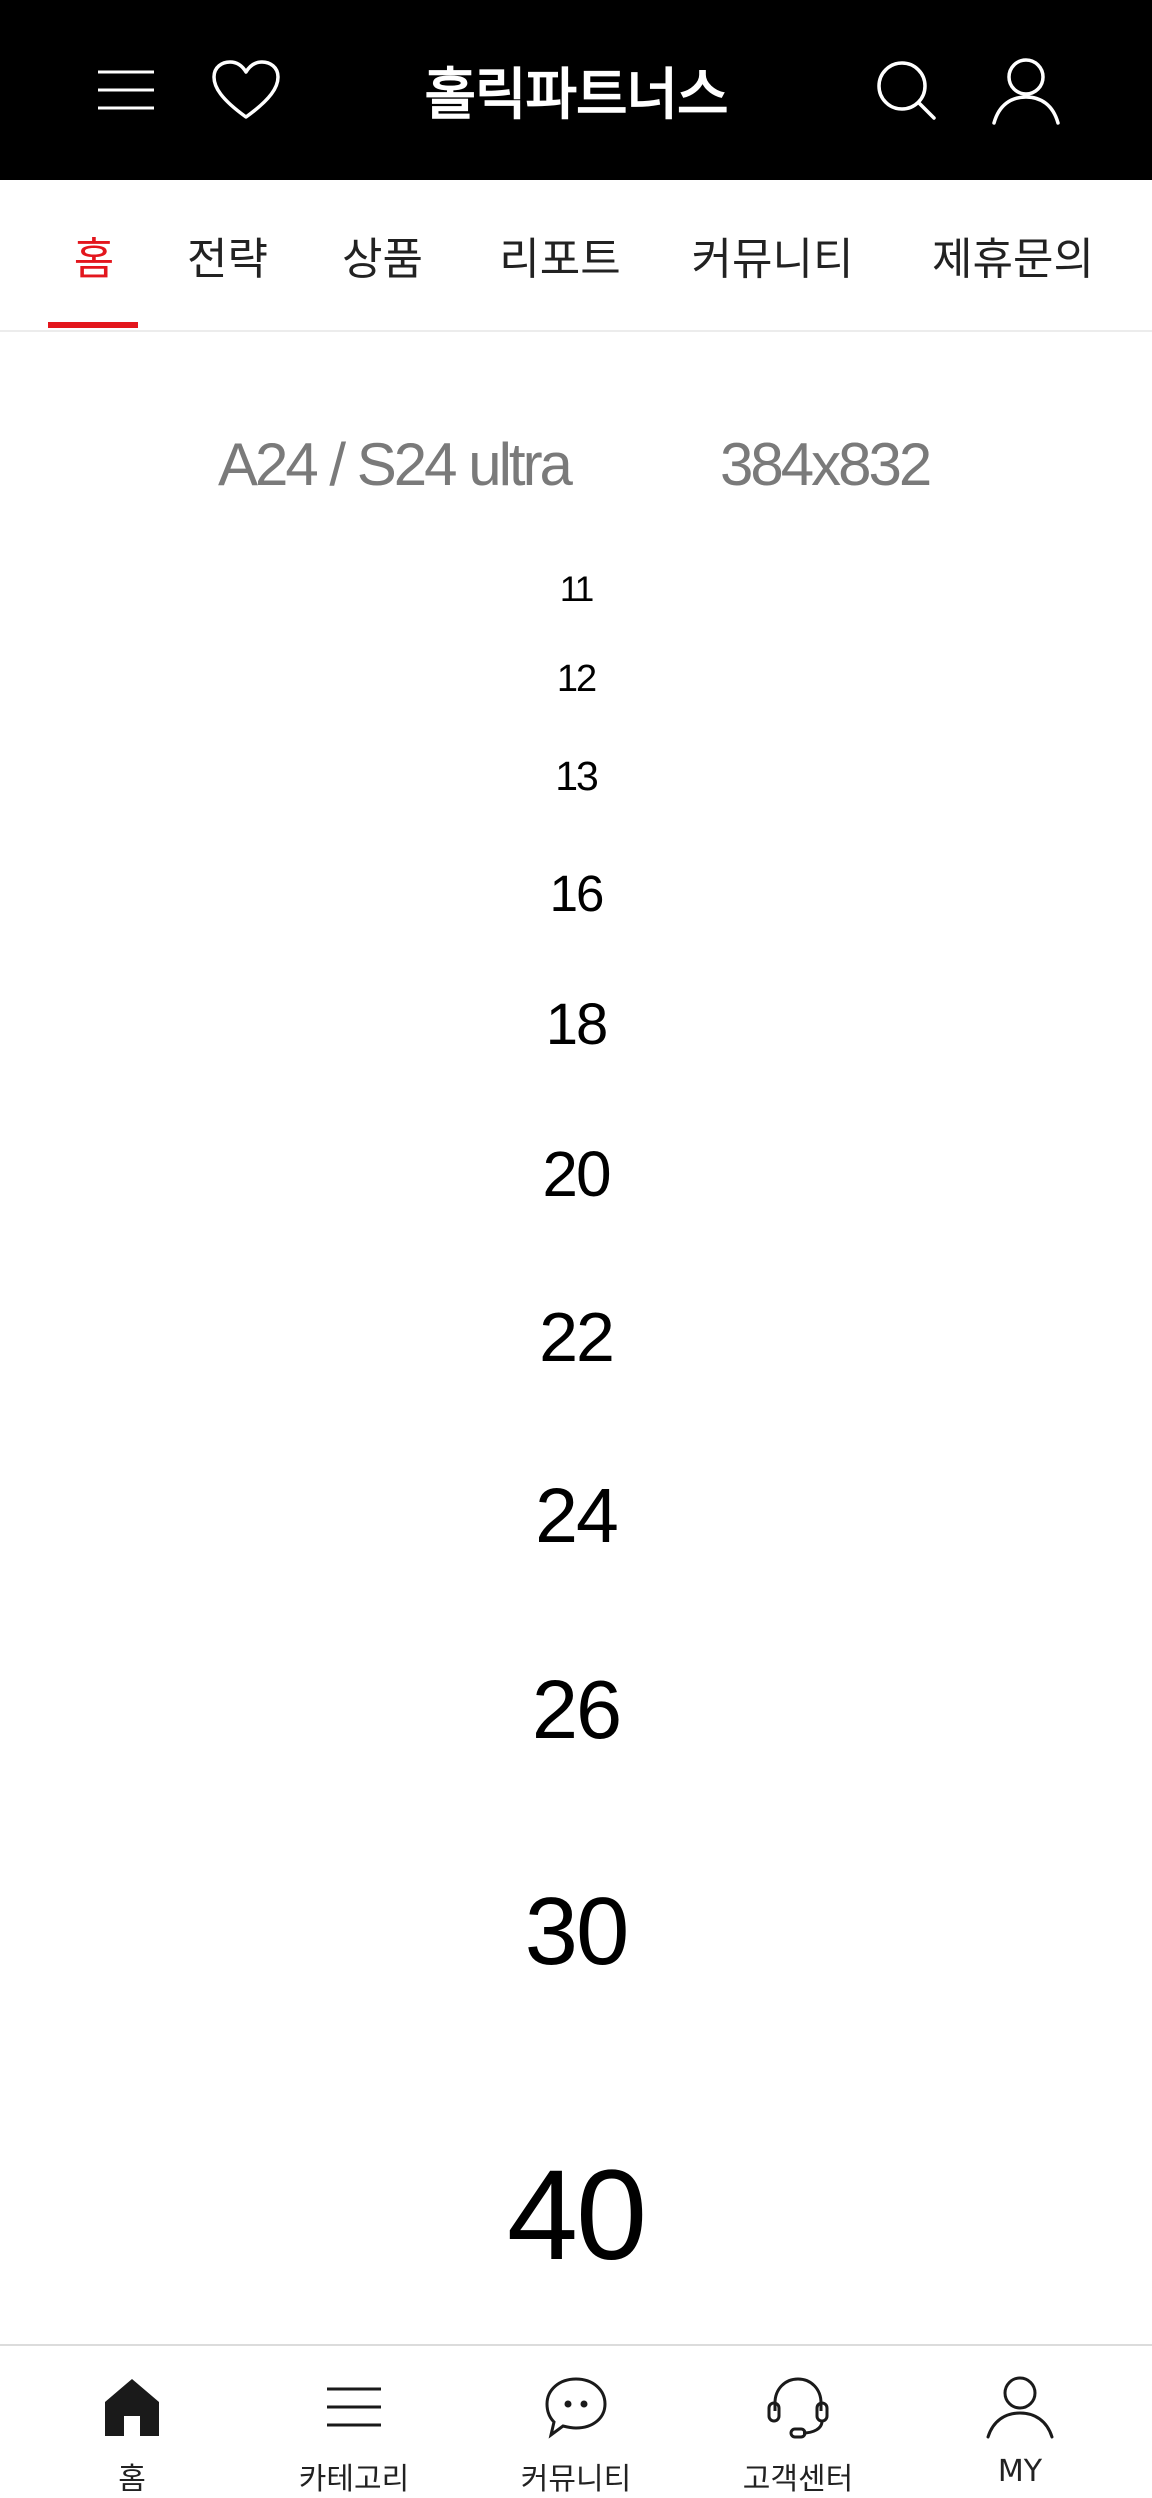 Image resolution: width=1152 pixels, height=2498 pixels. I want to click on nav-community: 커뮤니티, so click(576, 2422).